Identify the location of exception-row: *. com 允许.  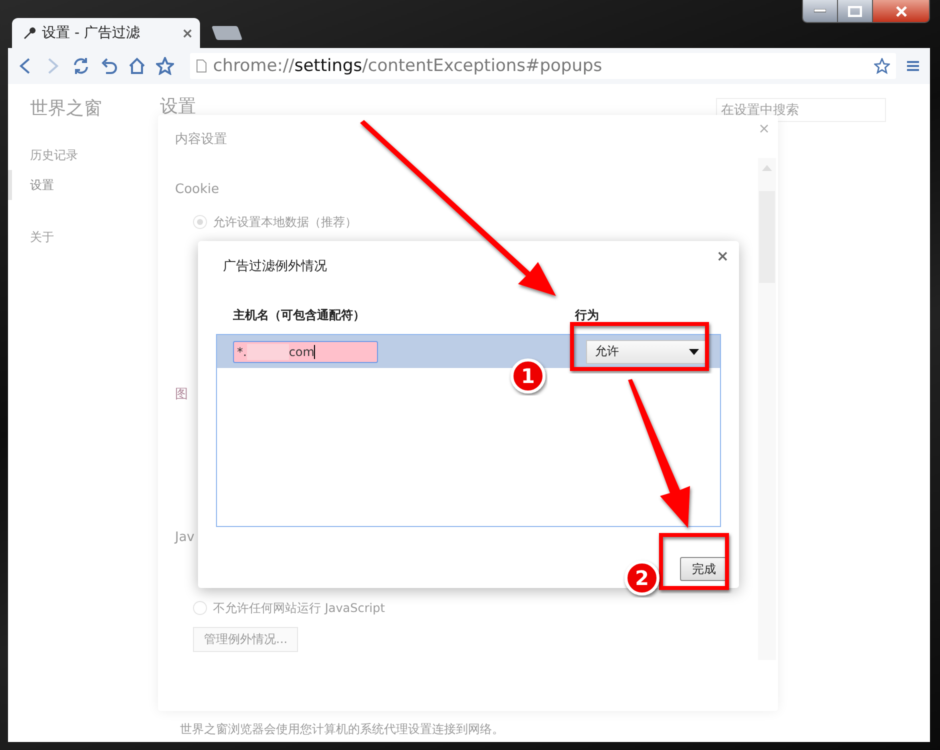
(468, 351).